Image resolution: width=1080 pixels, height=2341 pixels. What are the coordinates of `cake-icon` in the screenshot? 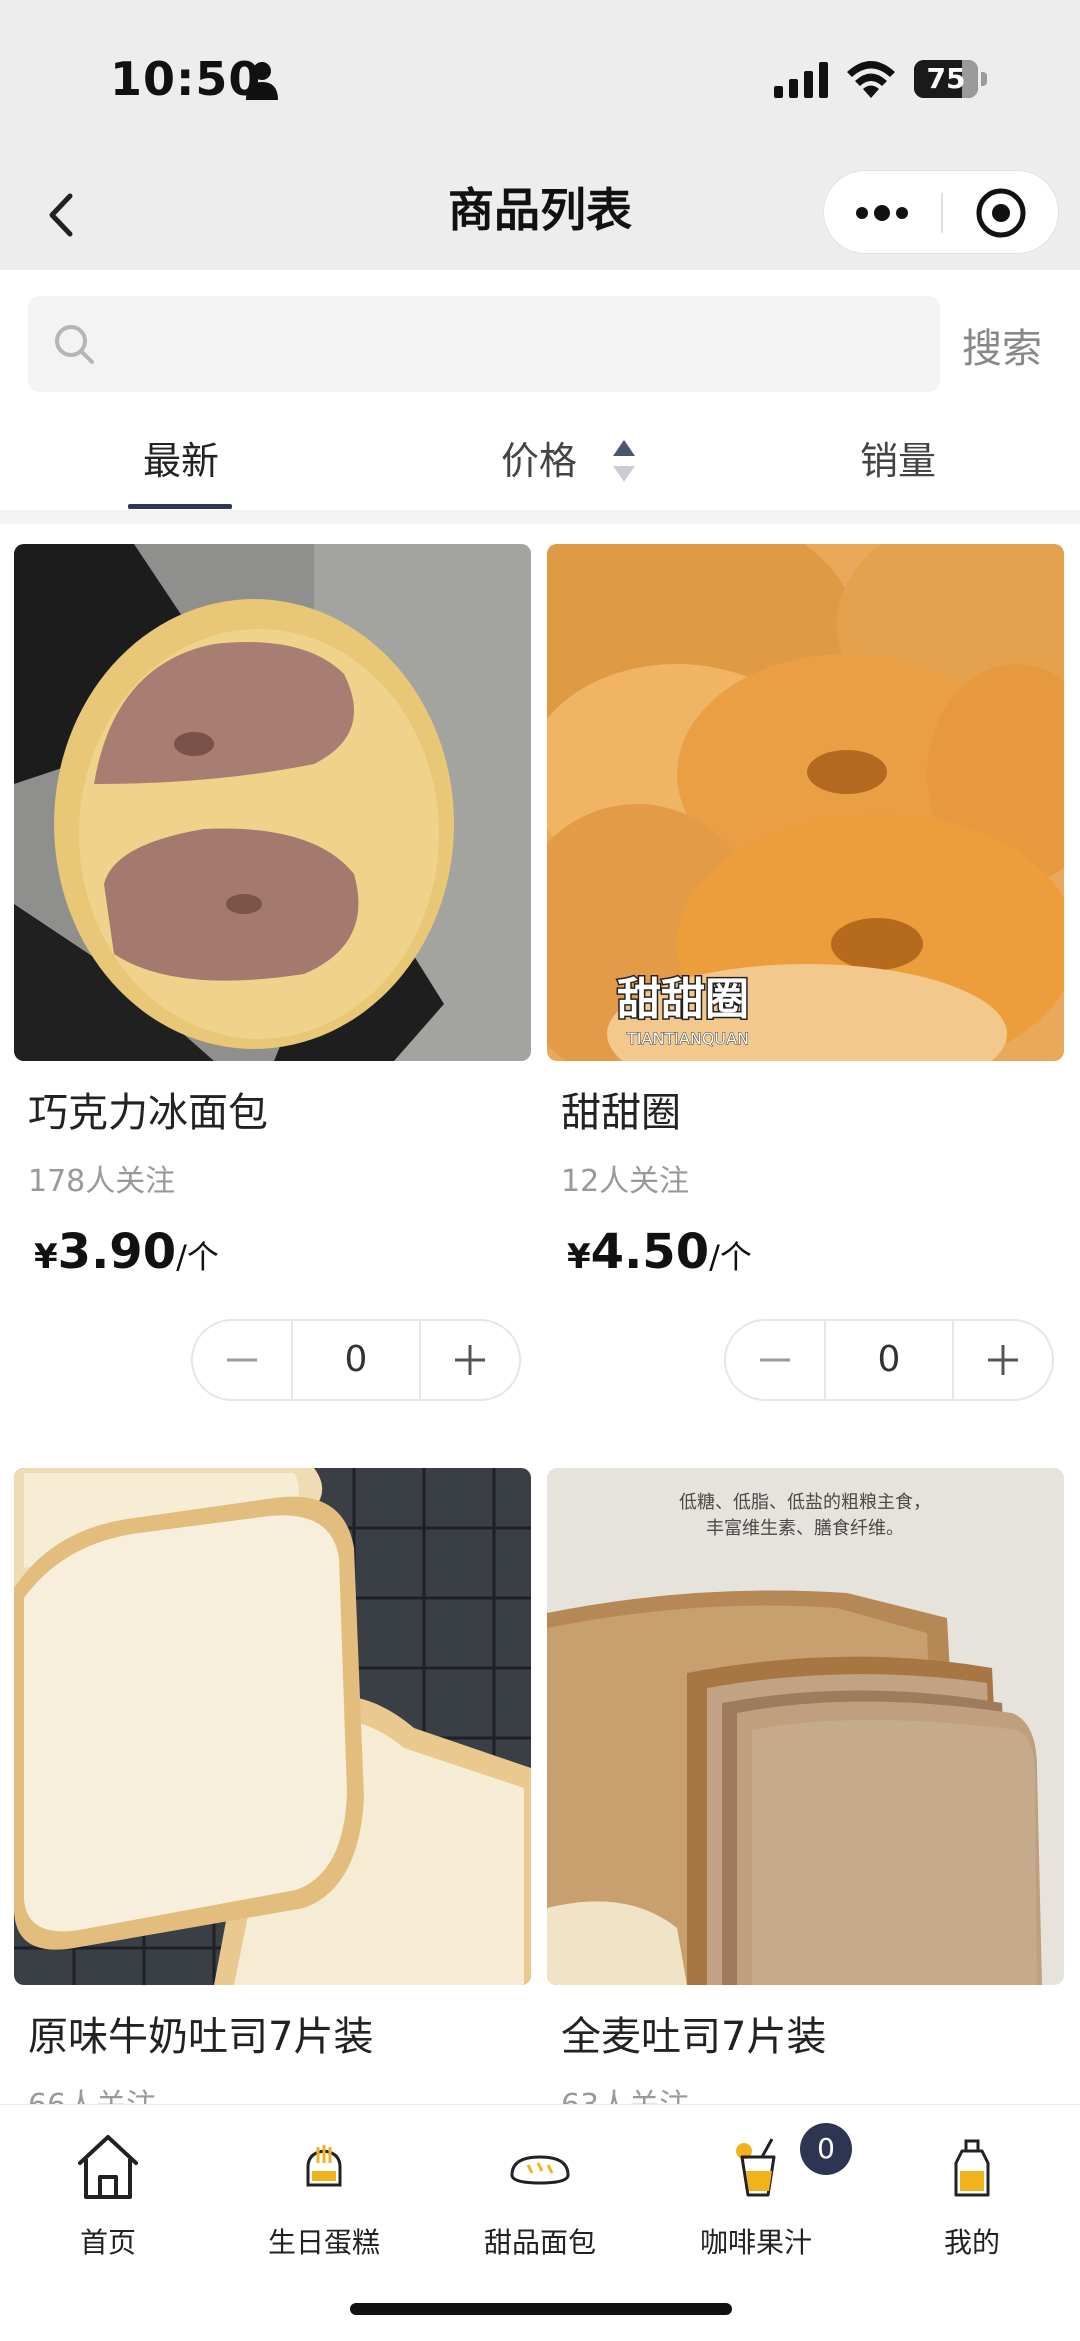 It's located at (324, 2166).